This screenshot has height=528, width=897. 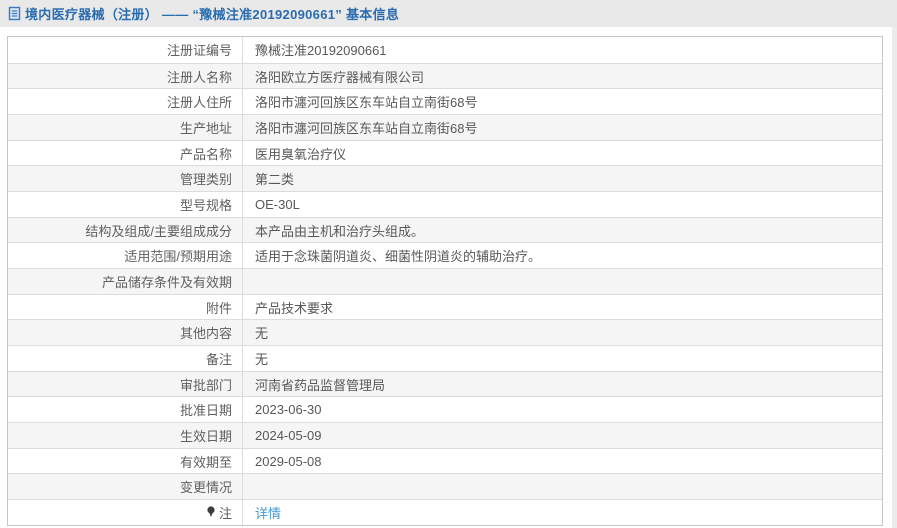 I want to click on row-label: 适用范围/预期用途, so click(x=125, y=256).